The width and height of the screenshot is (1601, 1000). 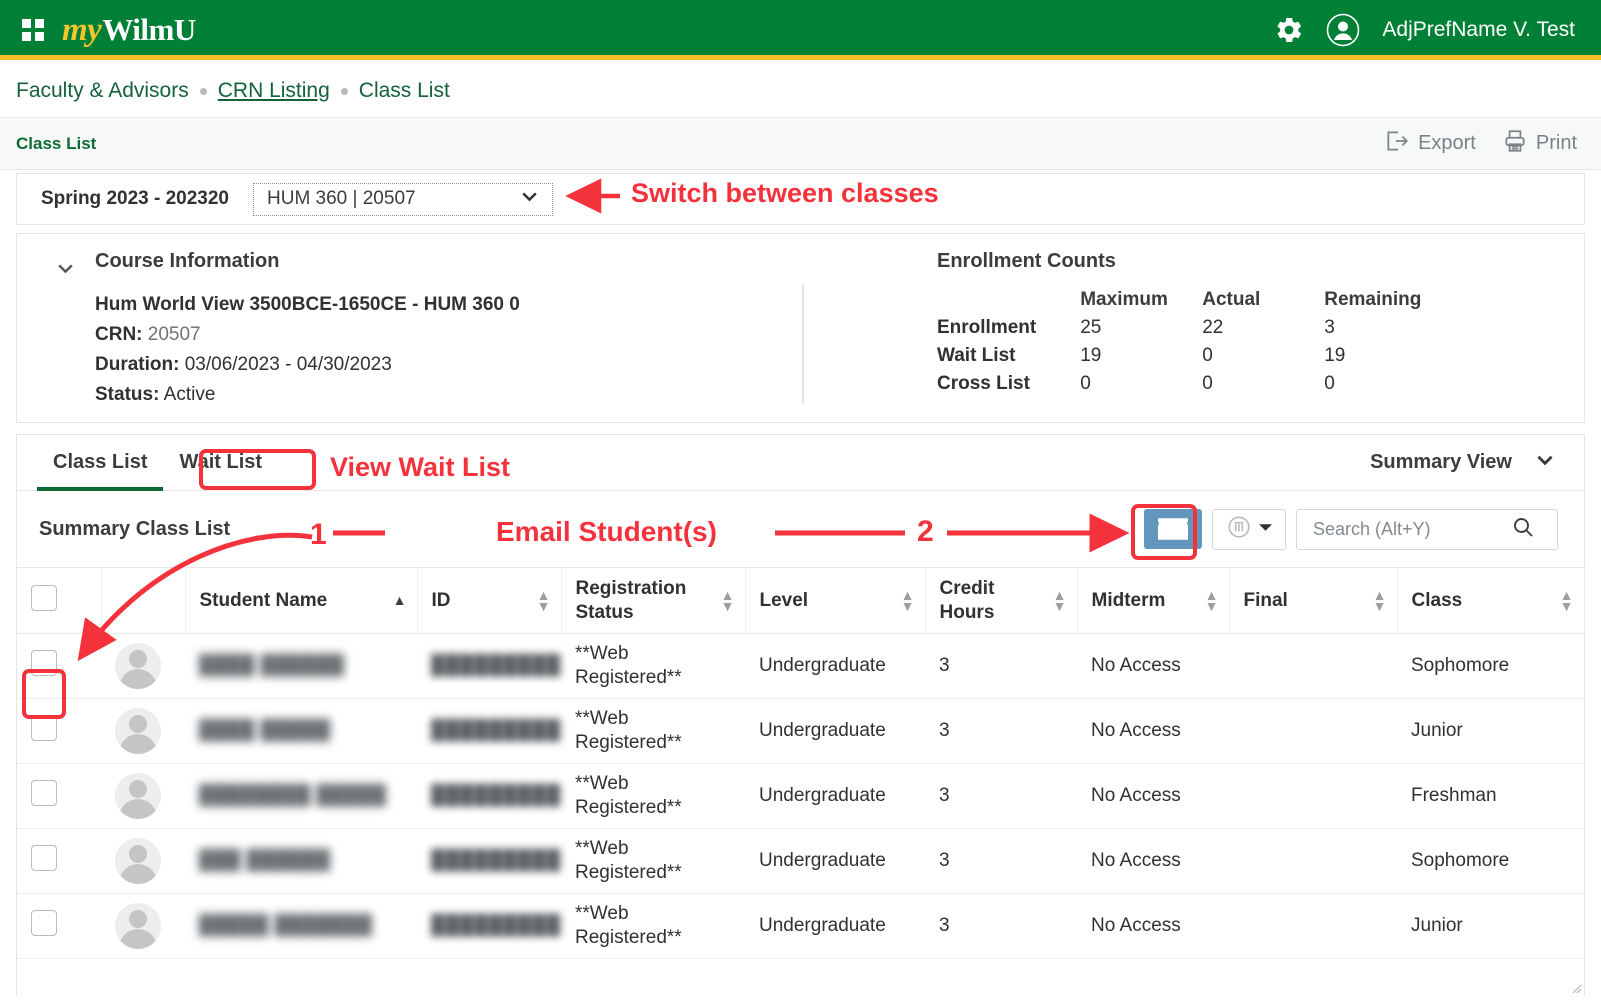 What do you see at coordinates (102, 91) in the screenshot?
I see `breadcrumb-item-faculty-advisors: Faculty & Advisors` at bounding box center [102, 91].